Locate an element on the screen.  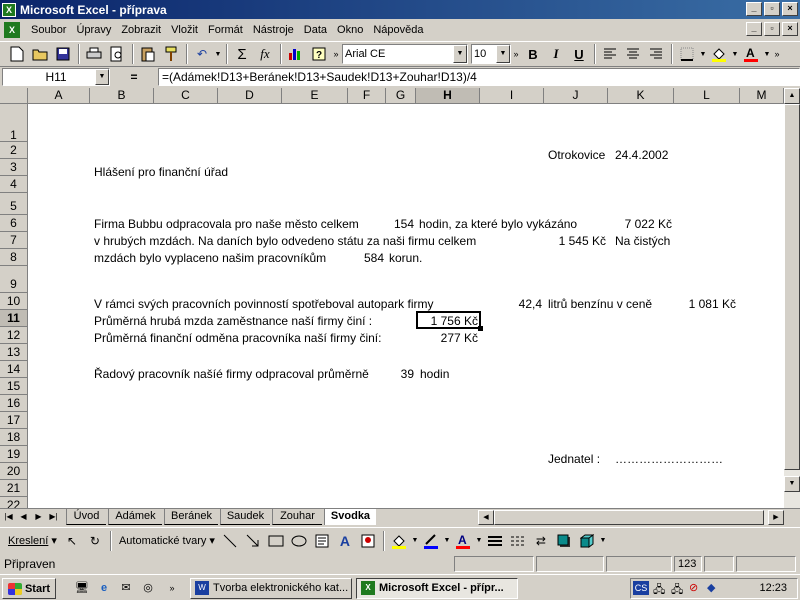
shadow-icon is located at coordinates (564, 541).